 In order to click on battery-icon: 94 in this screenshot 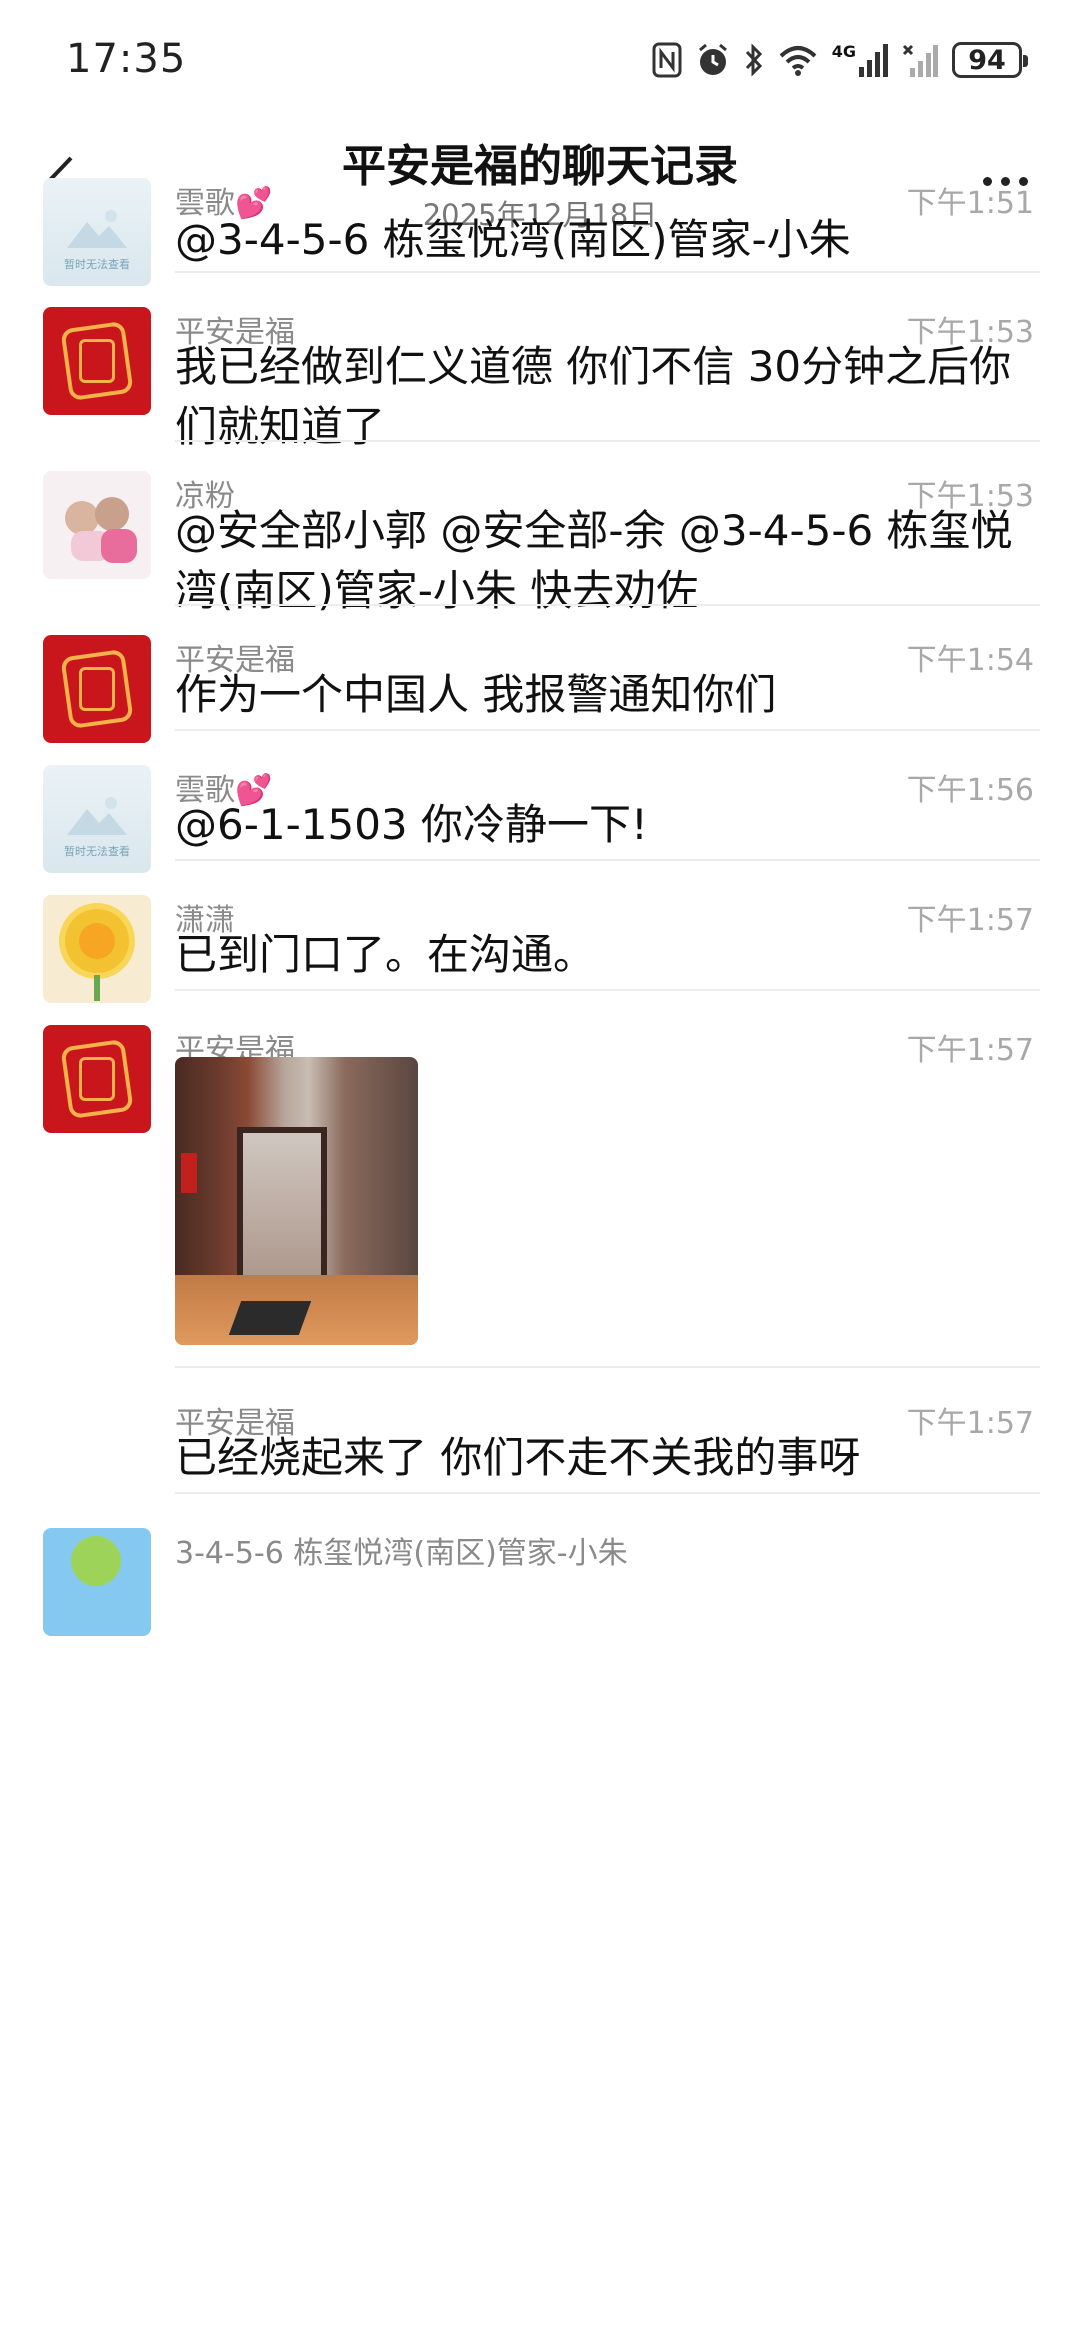, I will do `click(990, 60)`.